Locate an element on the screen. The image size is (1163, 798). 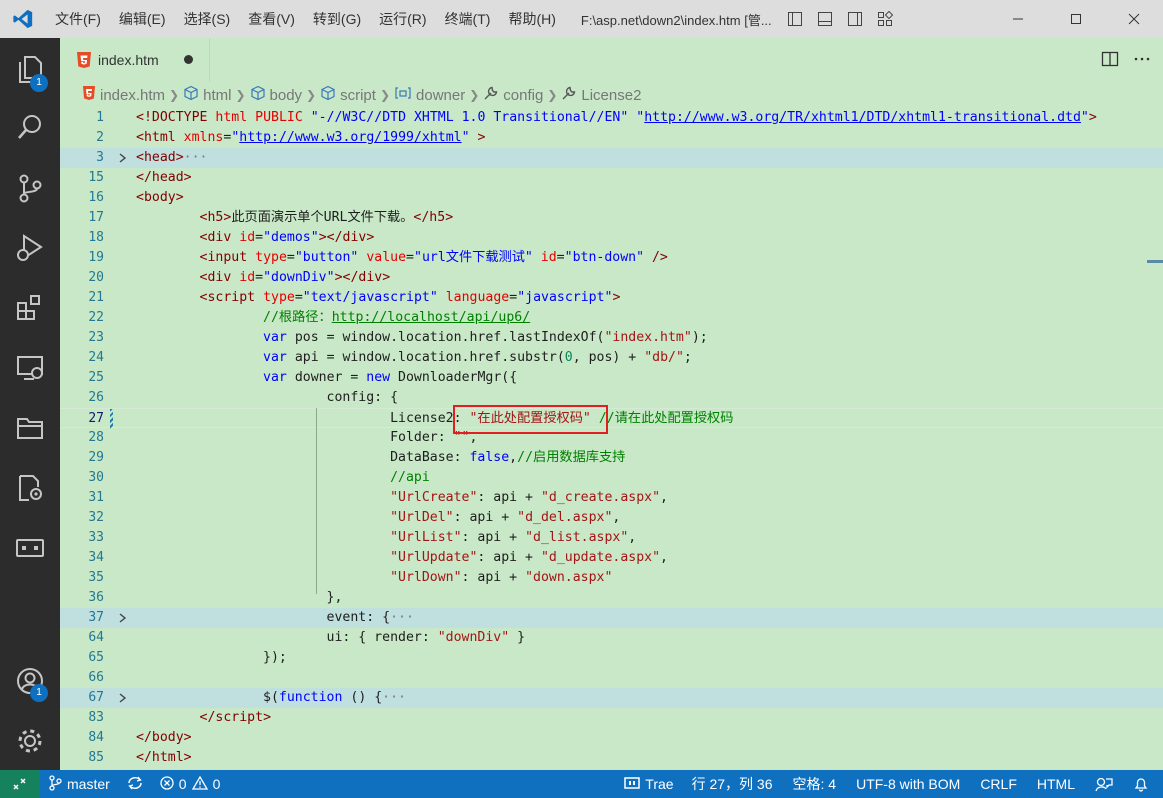
language-mode: HTML is located at coordinates (1056, 784).